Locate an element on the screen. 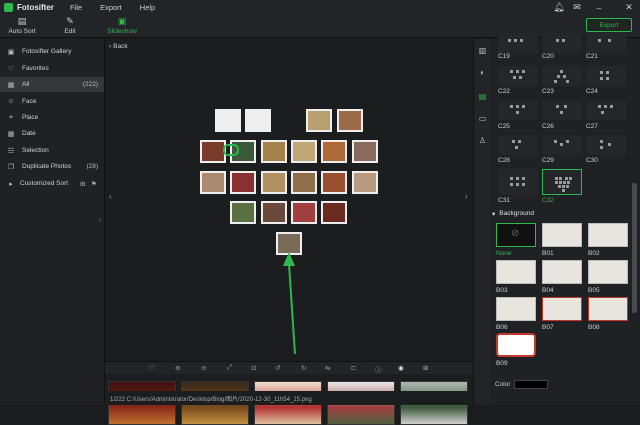 This screenshot has width=640, height=425. actual-size-icon: ⊡ is located at coordinates (253, 368).